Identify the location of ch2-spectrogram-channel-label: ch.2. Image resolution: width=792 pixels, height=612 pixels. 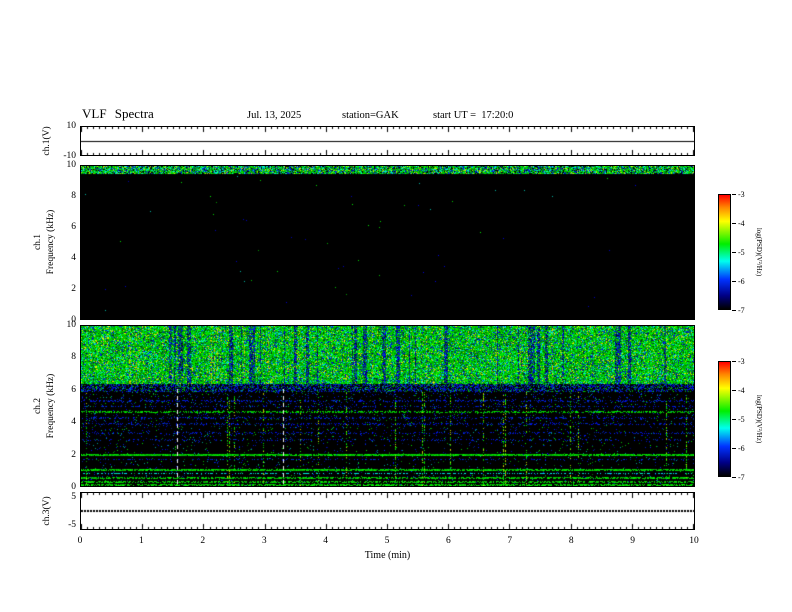
(38, 406).